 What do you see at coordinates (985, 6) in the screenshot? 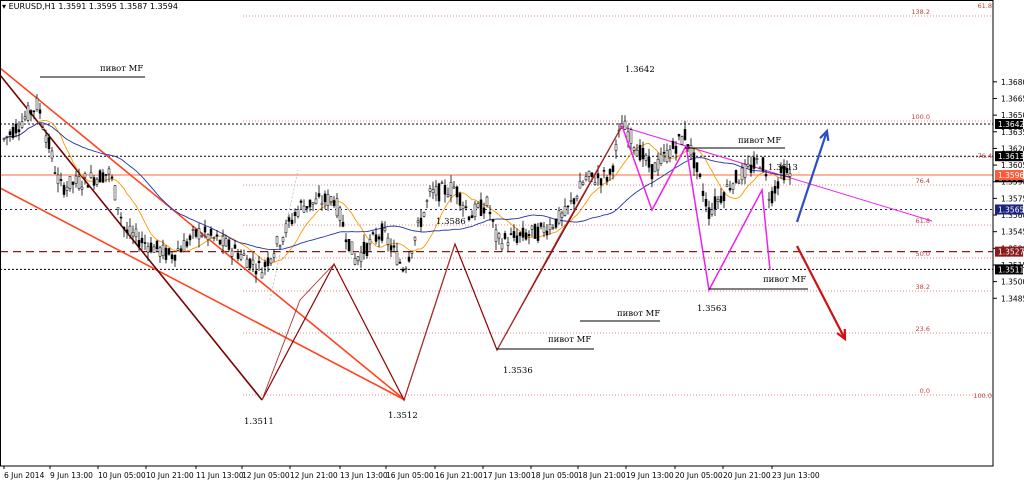
I see `fib-extra-label: 61.8` at bounding box center [985, 6].